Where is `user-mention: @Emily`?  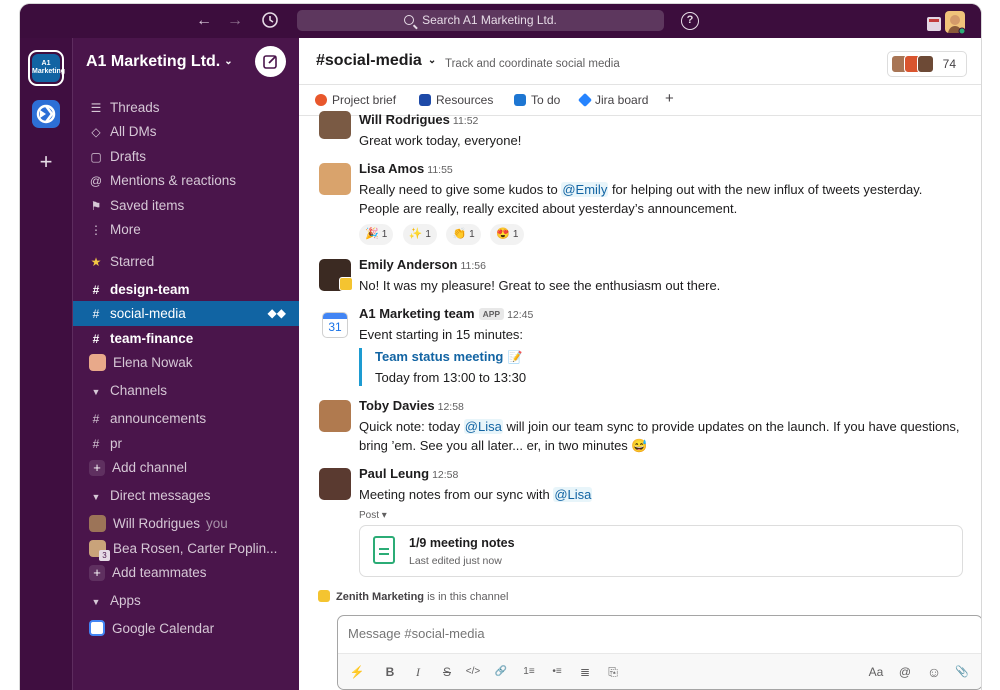
user-mention: @Emily is located at coordinates (585, 189).